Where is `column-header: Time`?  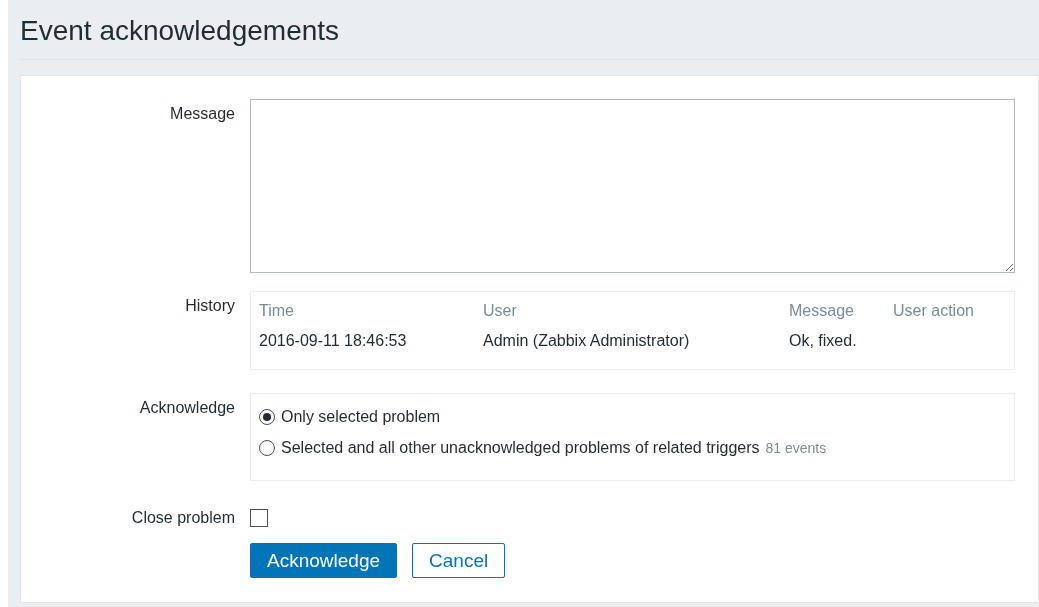 column-header: Time is located at coordinates (277, 311).